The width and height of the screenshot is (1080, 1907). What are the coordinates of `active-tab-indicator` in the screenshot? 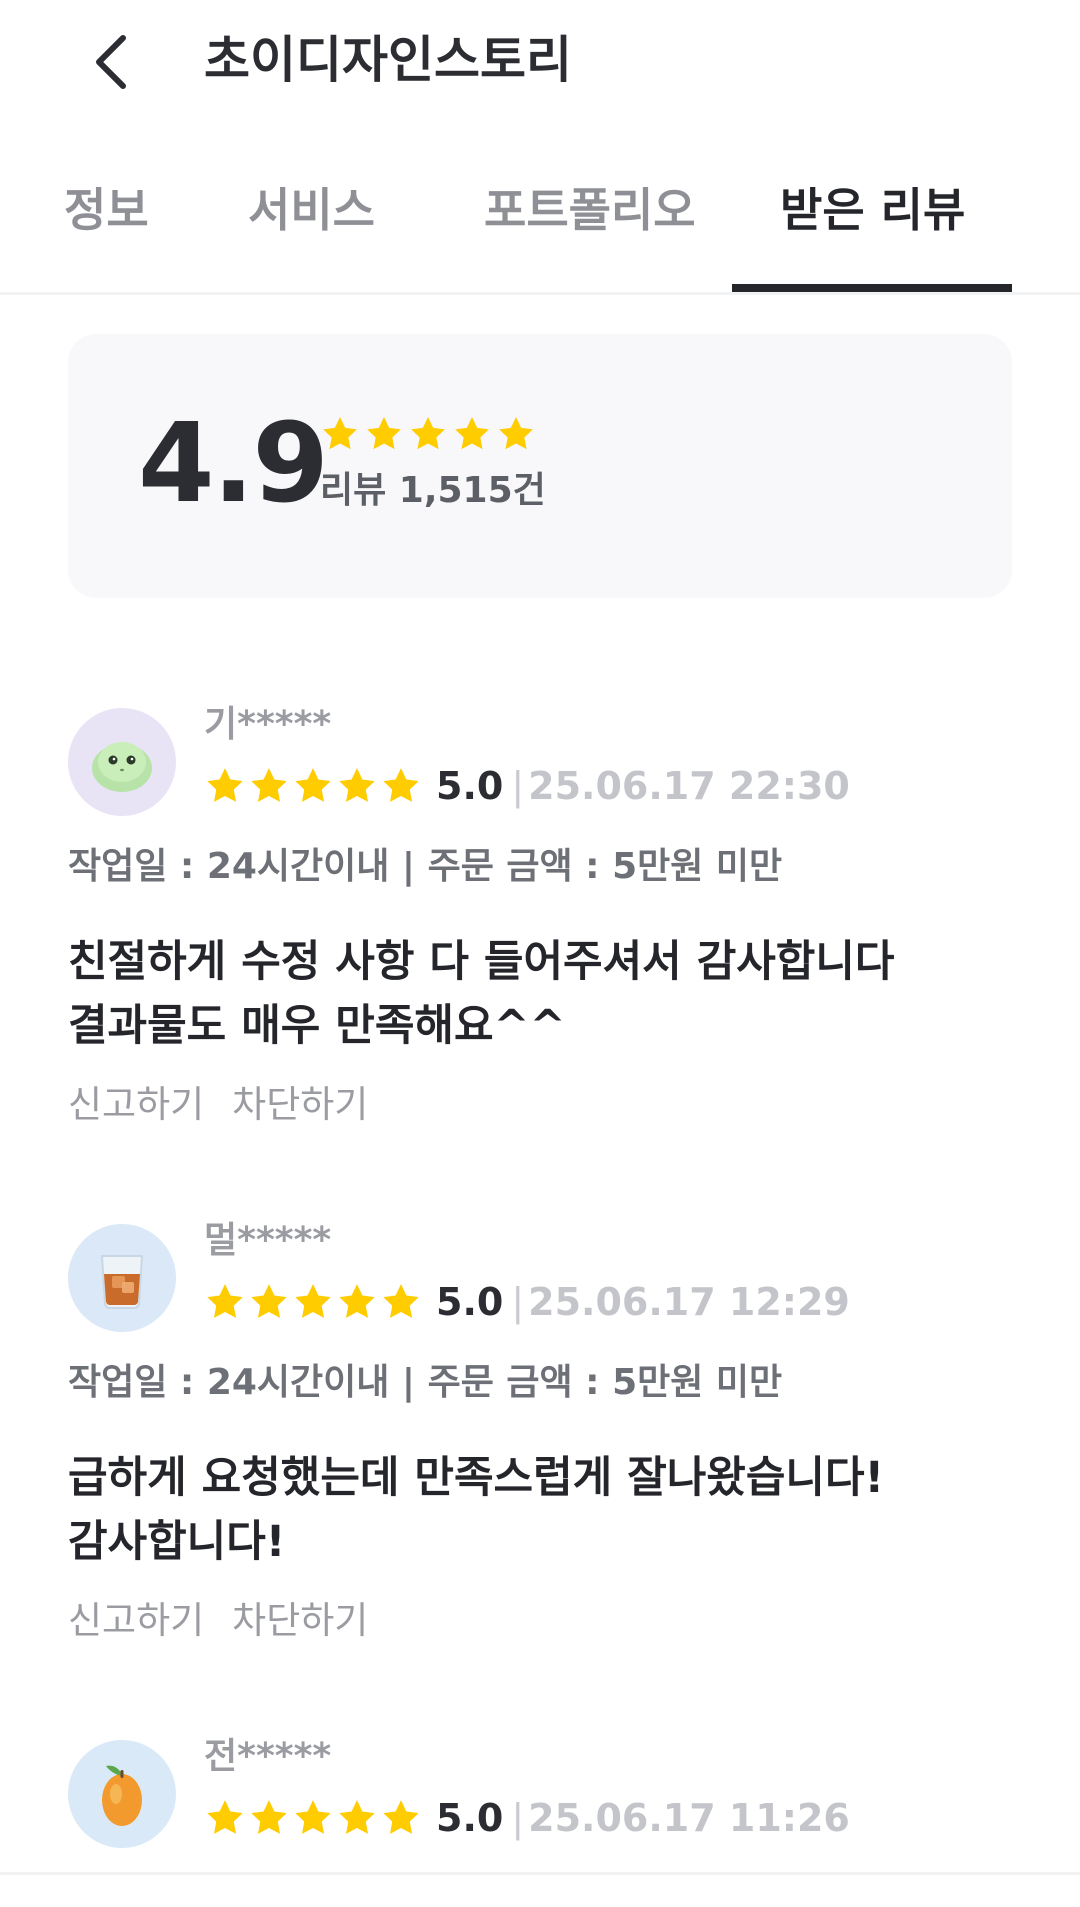 It's located at (872, 288).